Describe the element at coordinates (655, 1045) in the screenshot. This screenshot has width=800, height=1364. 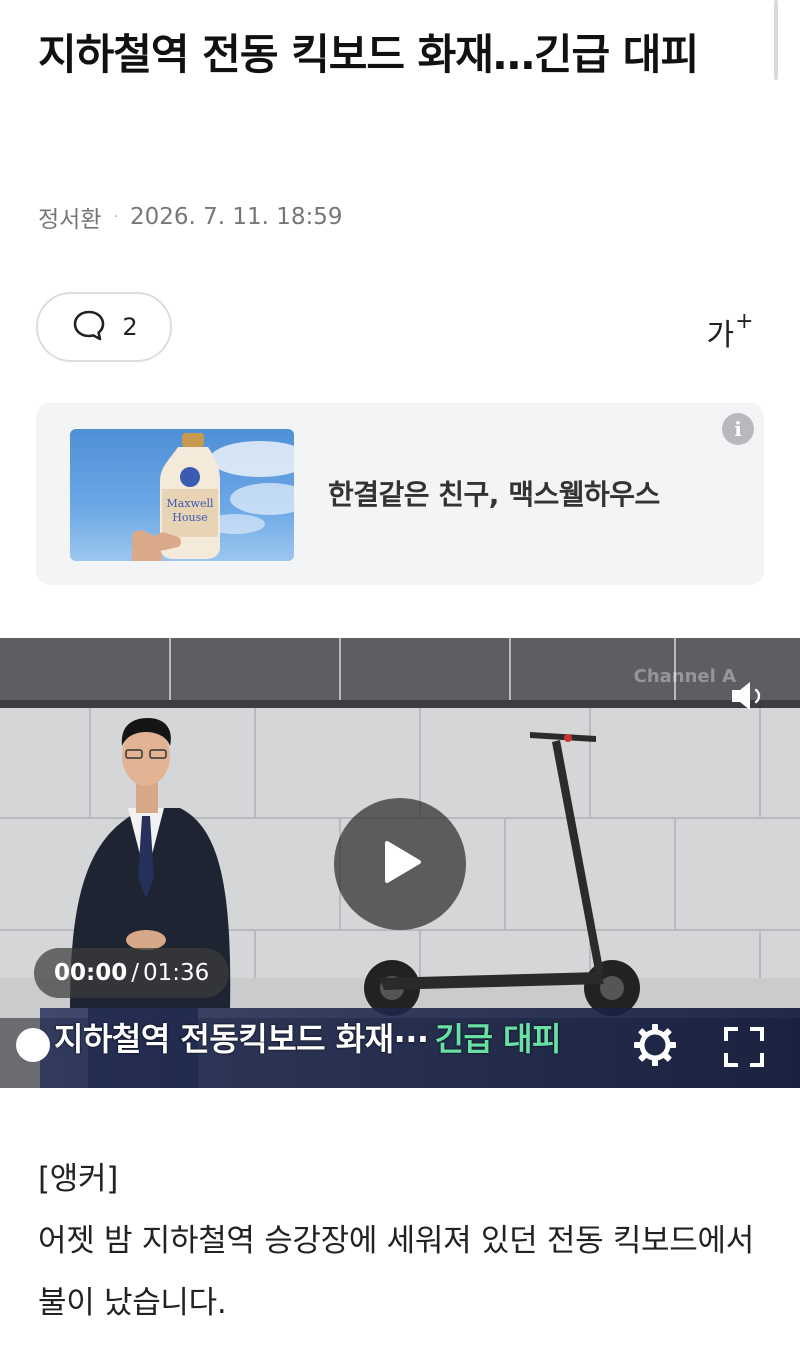
I see `gear-icon` at that location.